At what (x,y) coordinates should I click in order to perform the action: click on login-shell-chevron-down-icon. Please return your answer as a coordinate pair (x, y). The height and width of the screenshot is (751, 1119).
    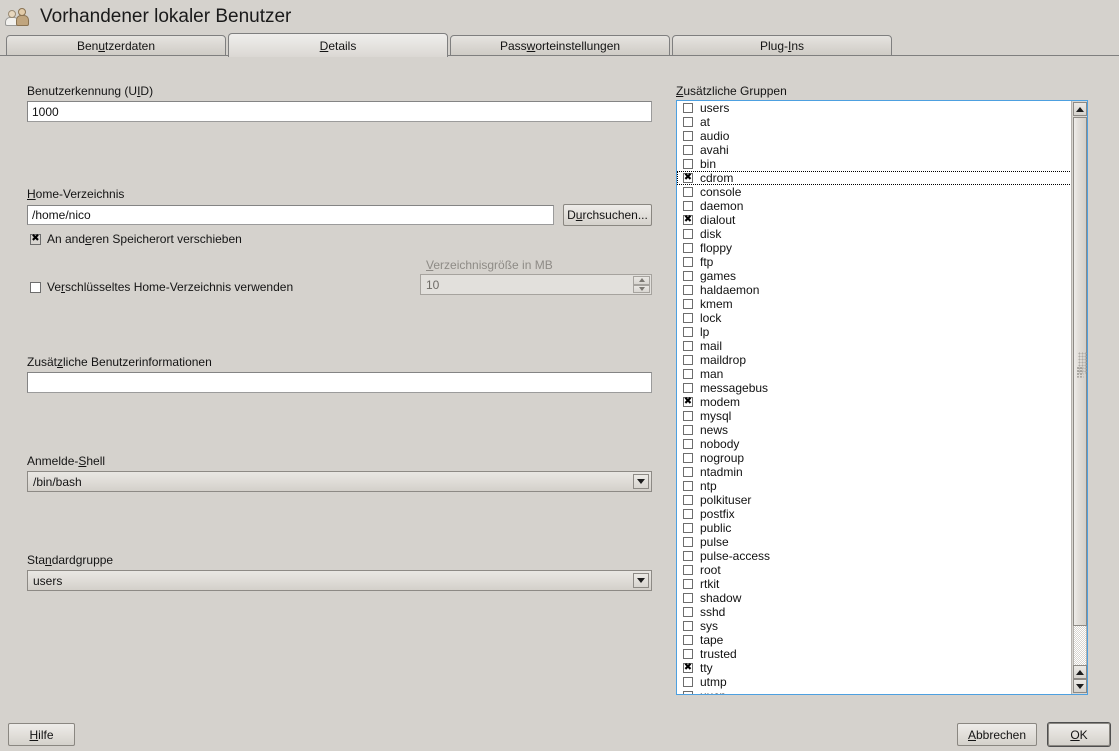
    Looking at the image, I should click on (641, 481).